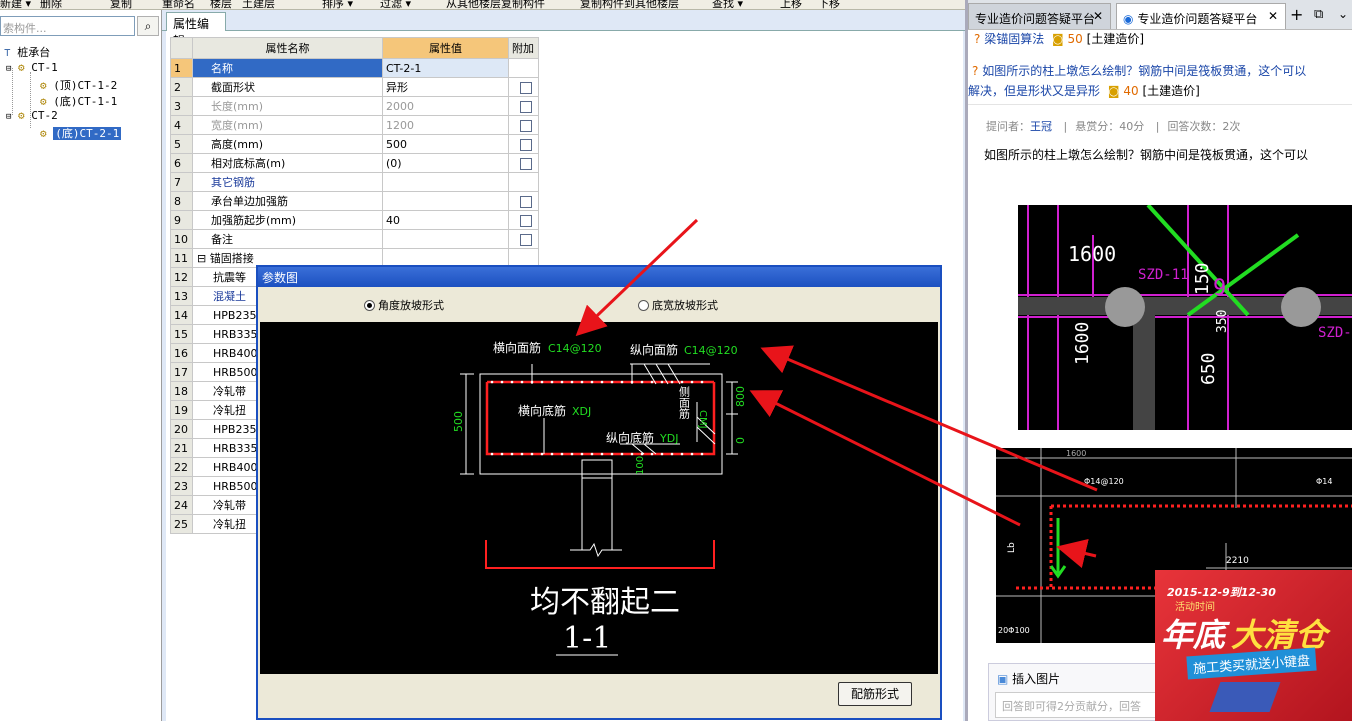  Describe the element at coordinates (354, 201) in the screenshot. I see `property-row: 8 承台单边加强筋` at that location.